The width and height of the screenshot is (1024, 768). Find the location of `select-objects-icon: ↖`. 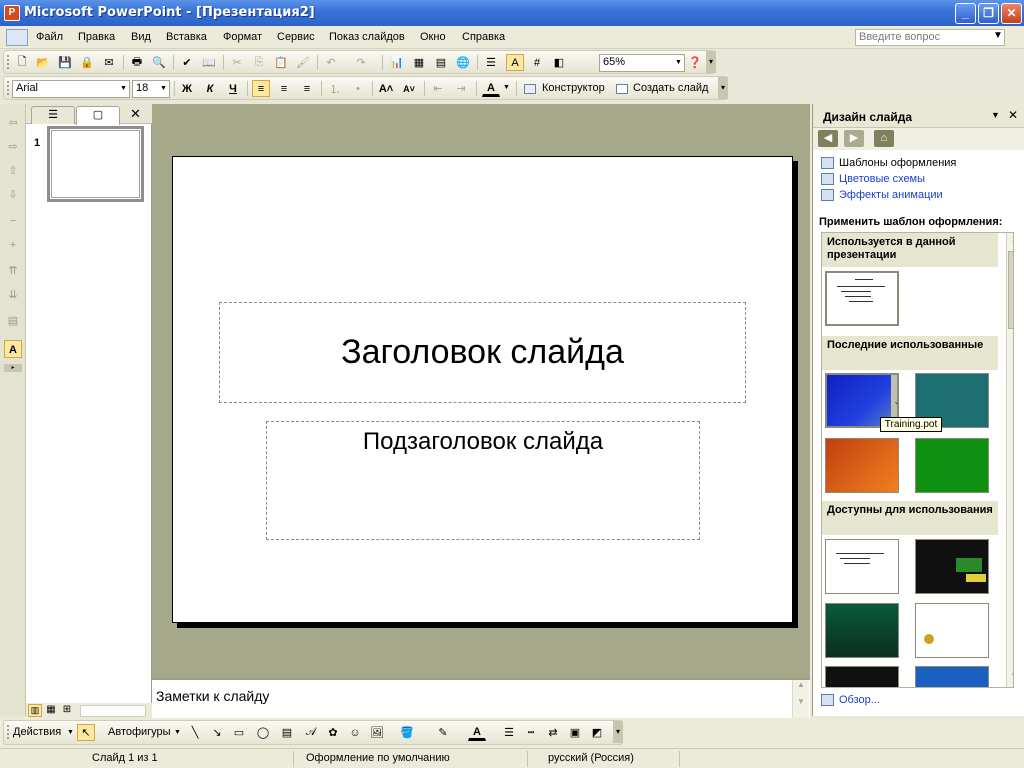

select-objects-icon: ↖ is located at coordinates (86, 732).